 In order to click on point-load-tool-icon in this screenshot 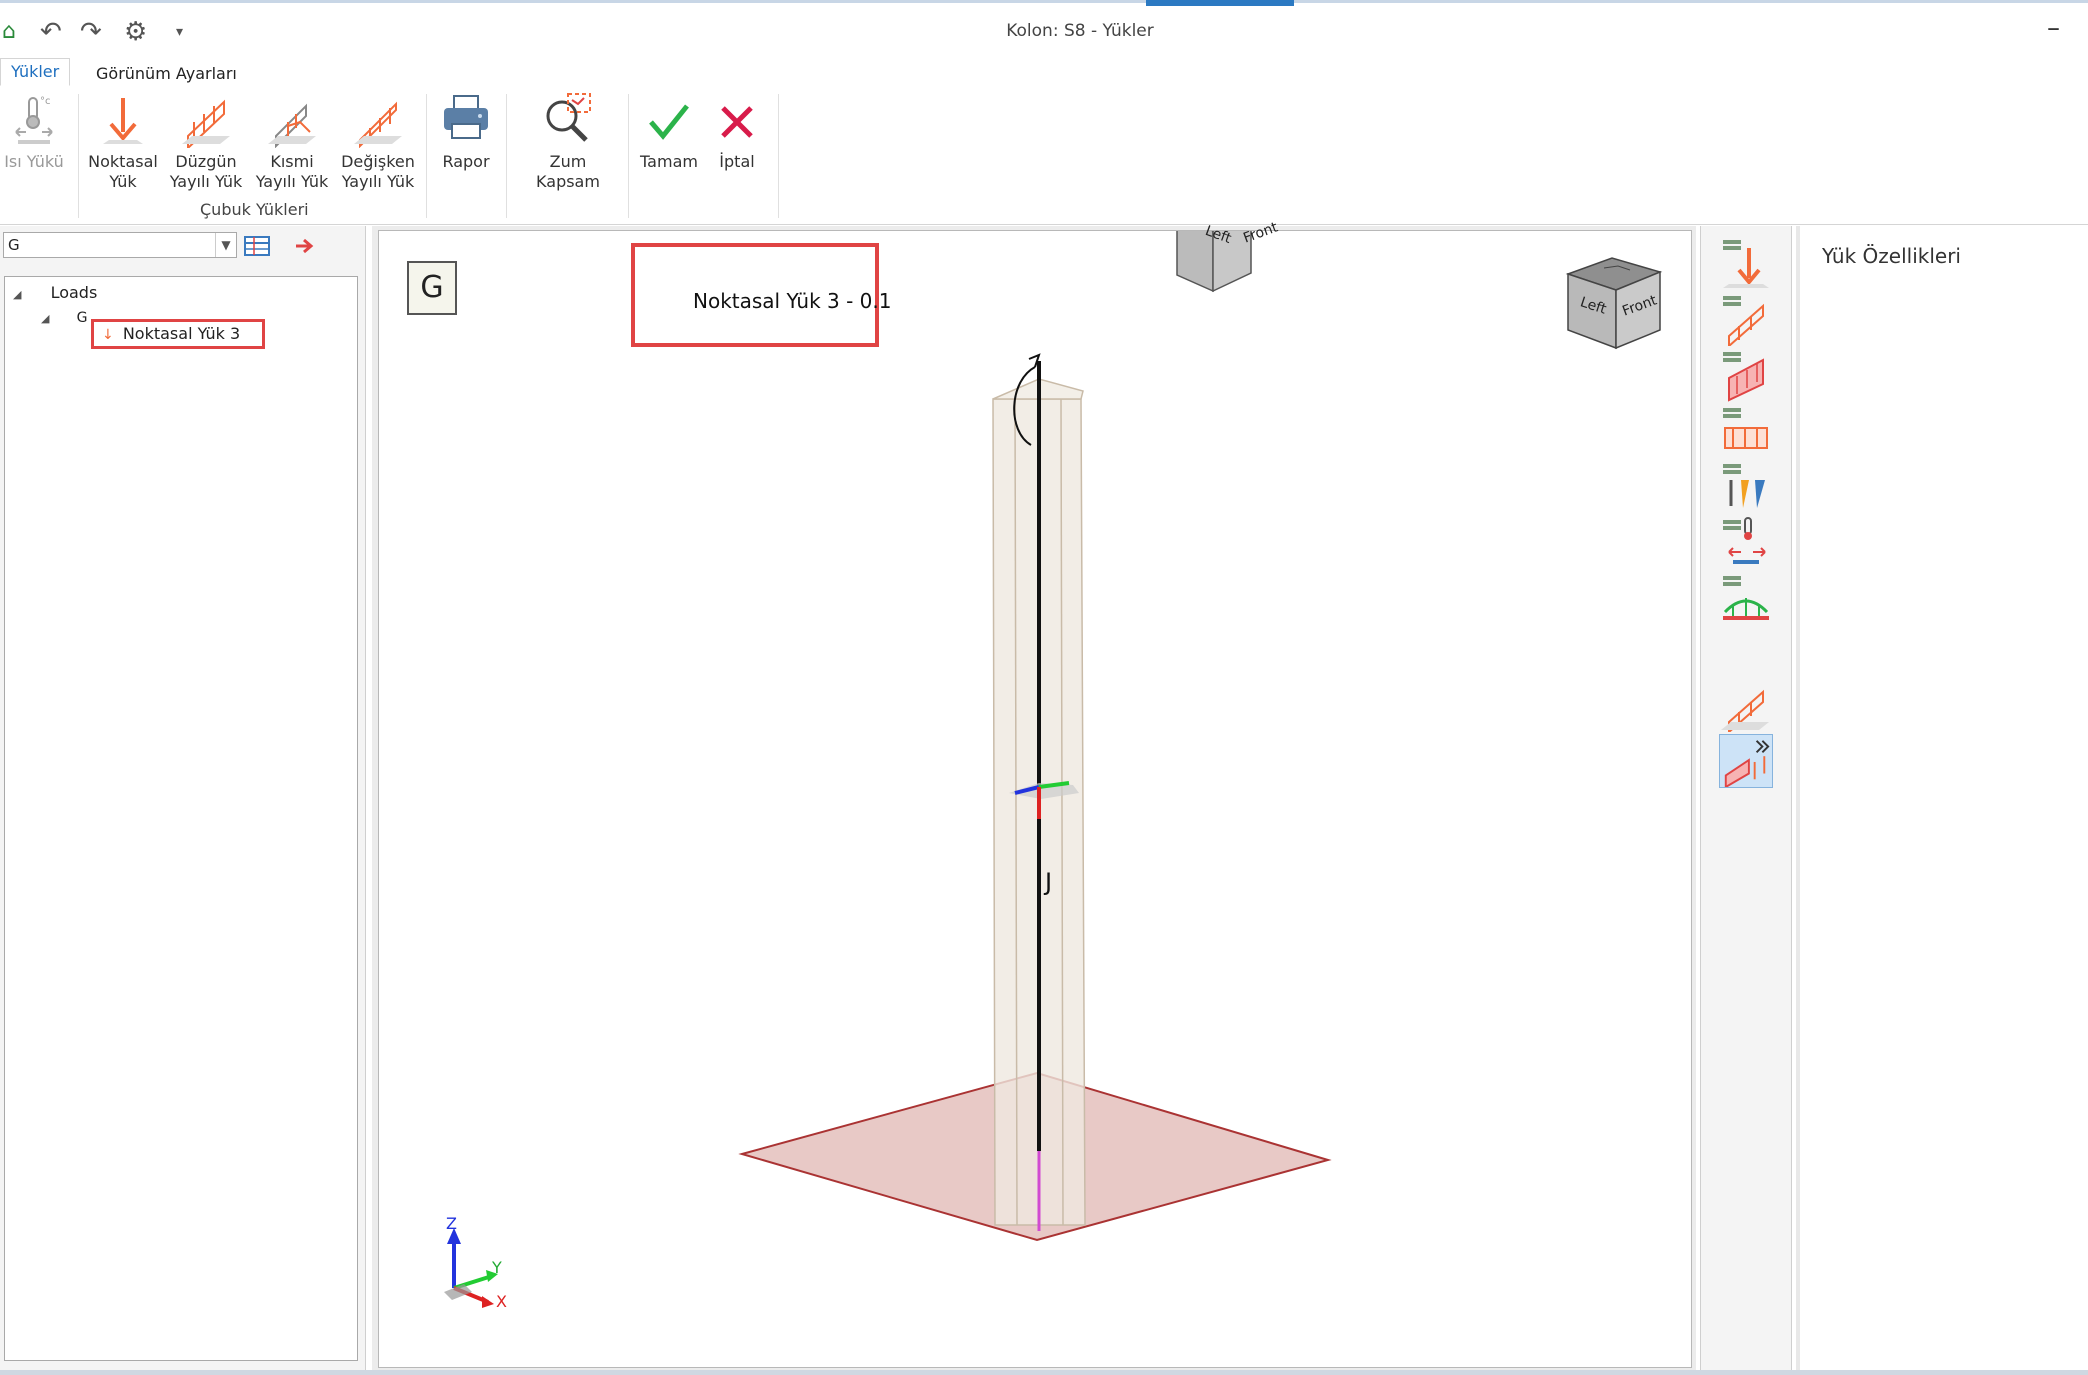, I will do `click(1746, 263)`.